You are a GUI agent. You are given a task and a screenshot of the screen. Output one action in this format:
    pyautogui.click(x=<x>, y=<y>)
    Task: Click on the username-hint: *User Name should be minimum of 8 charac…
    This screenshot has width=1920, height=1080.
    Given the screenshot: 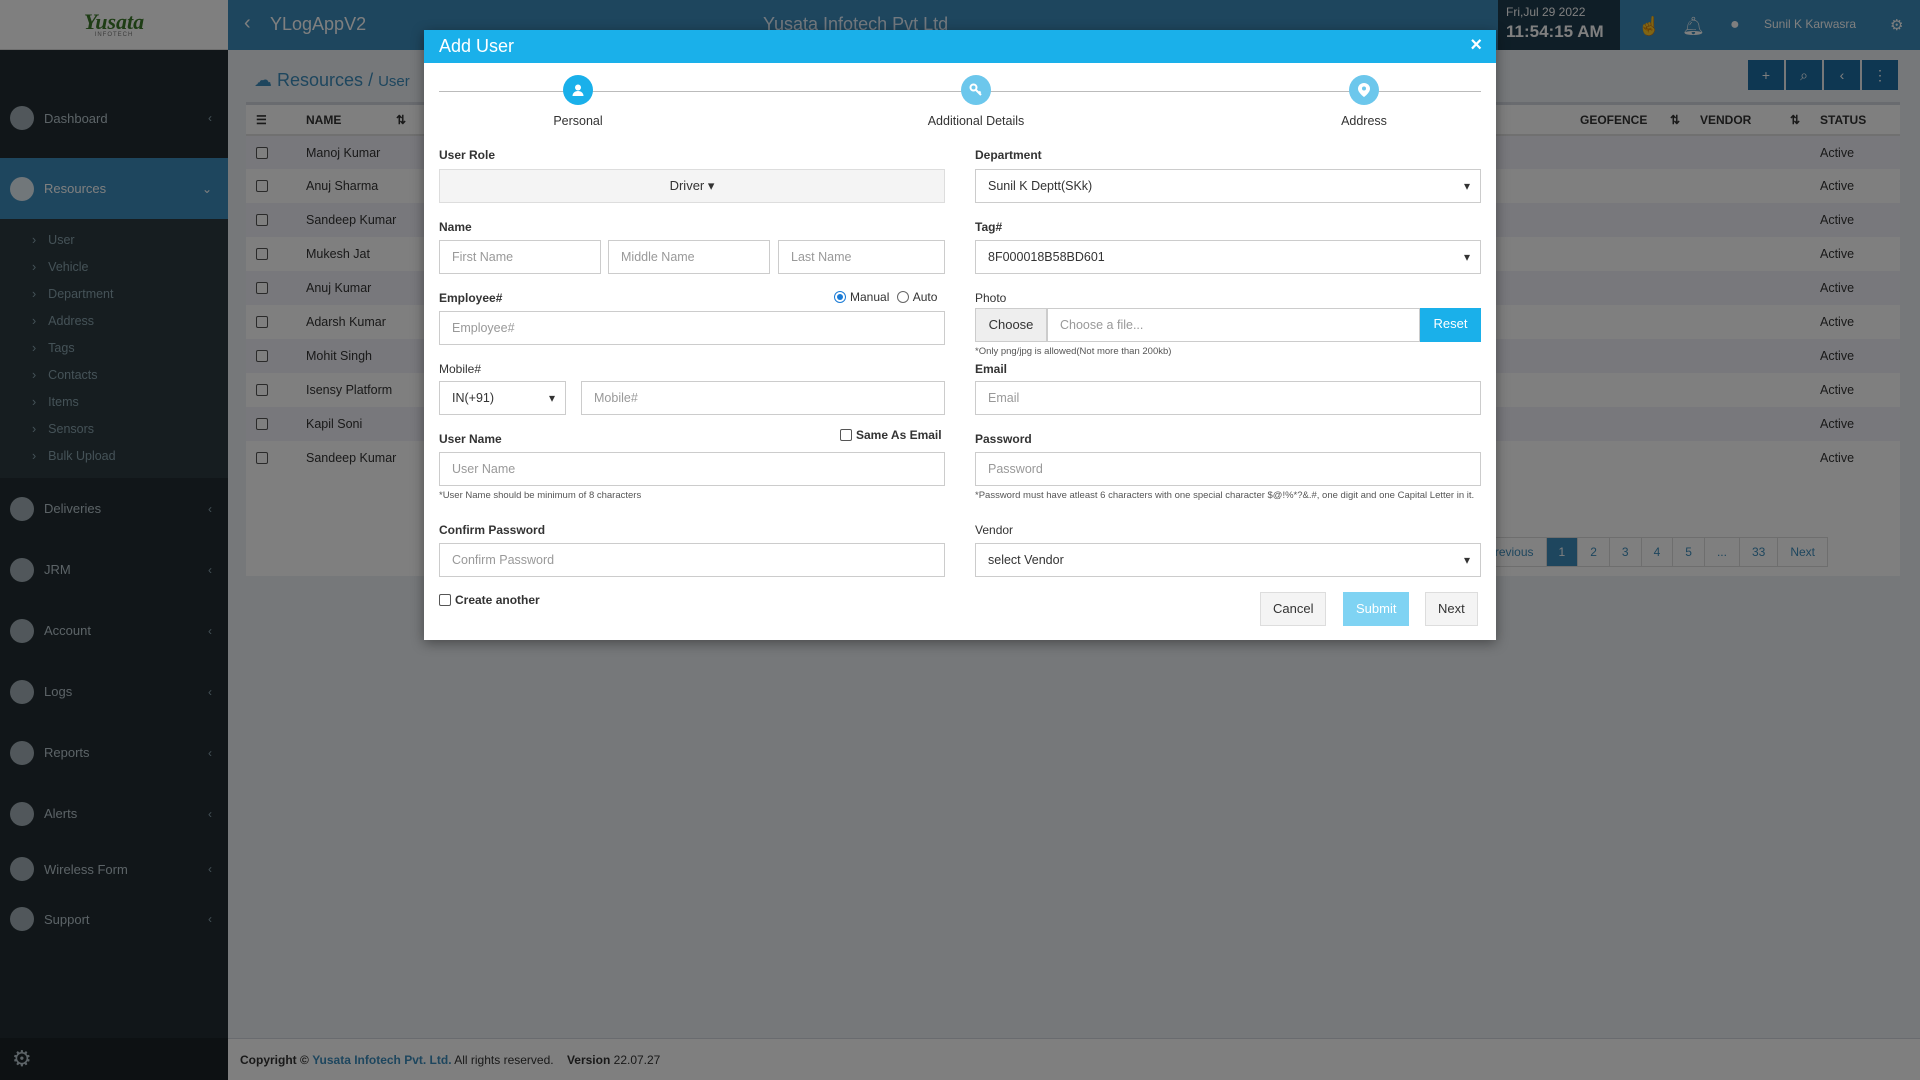 What is the action you would take?
    pyautogui.click(x=540, y=495)
    